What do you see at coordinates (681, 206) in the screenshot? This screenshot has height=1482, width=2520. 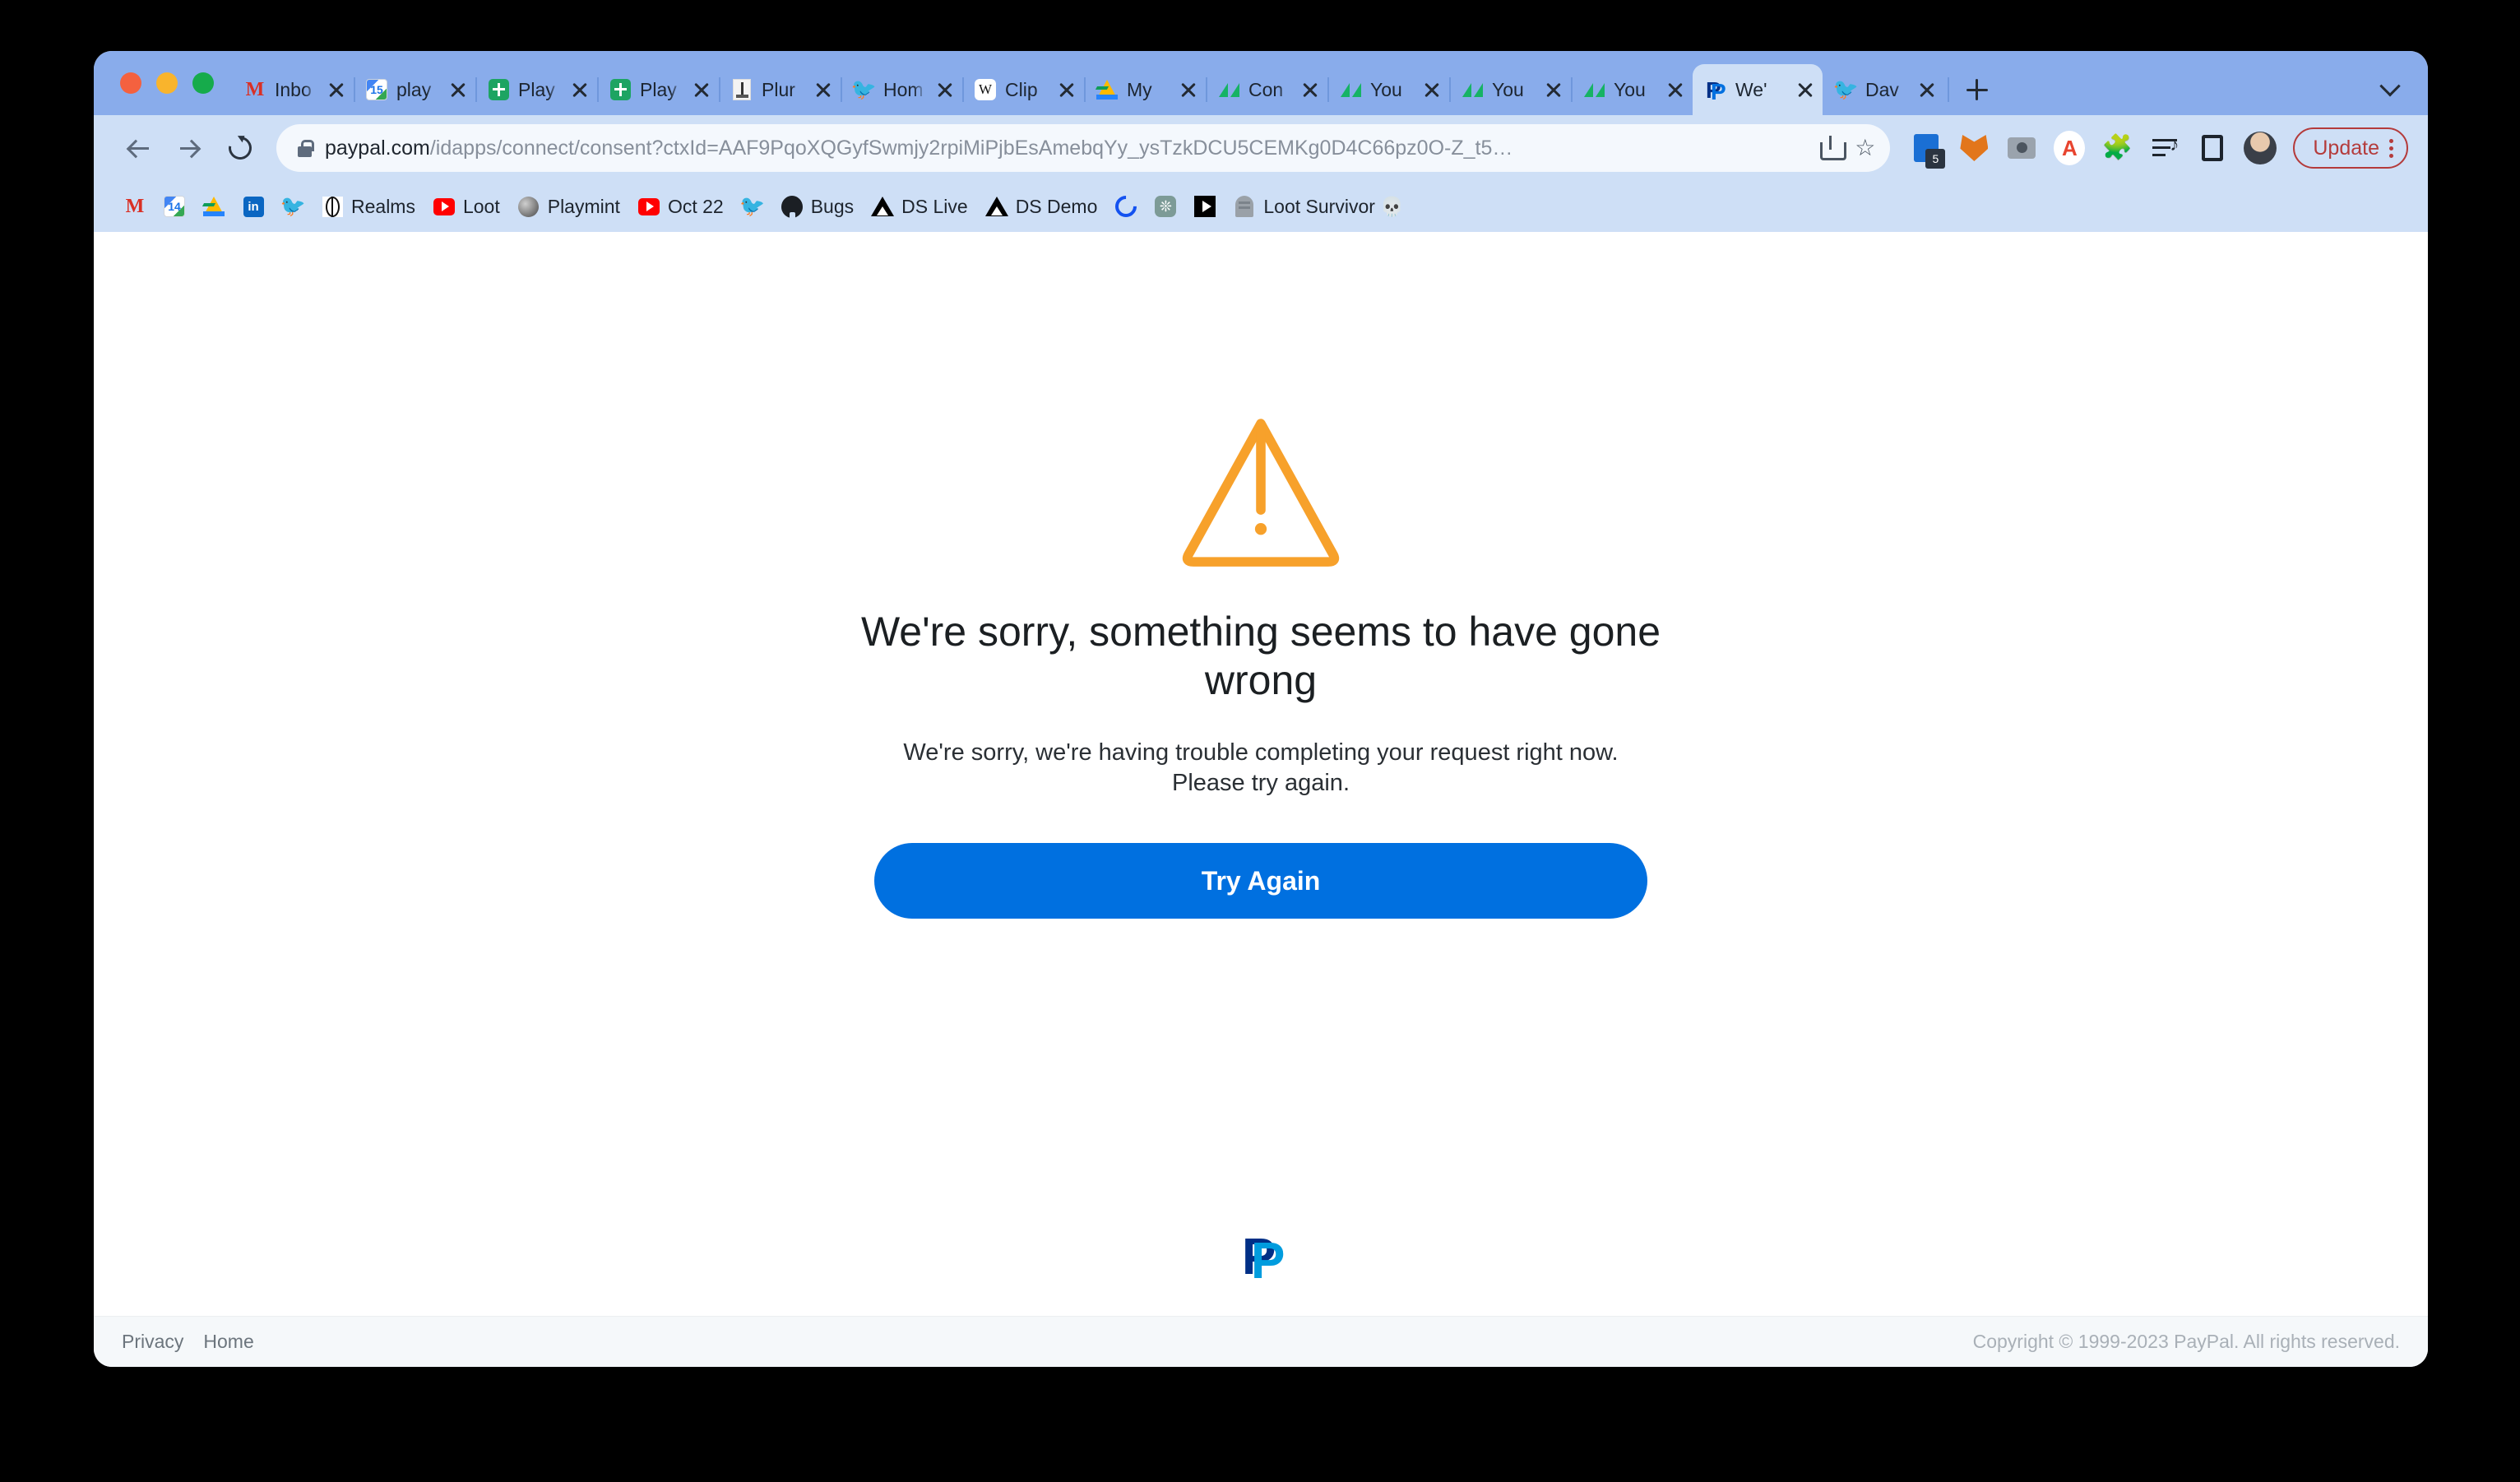 I see `bookmark-oct22: Oct 22` at bounding box center [681, 206].